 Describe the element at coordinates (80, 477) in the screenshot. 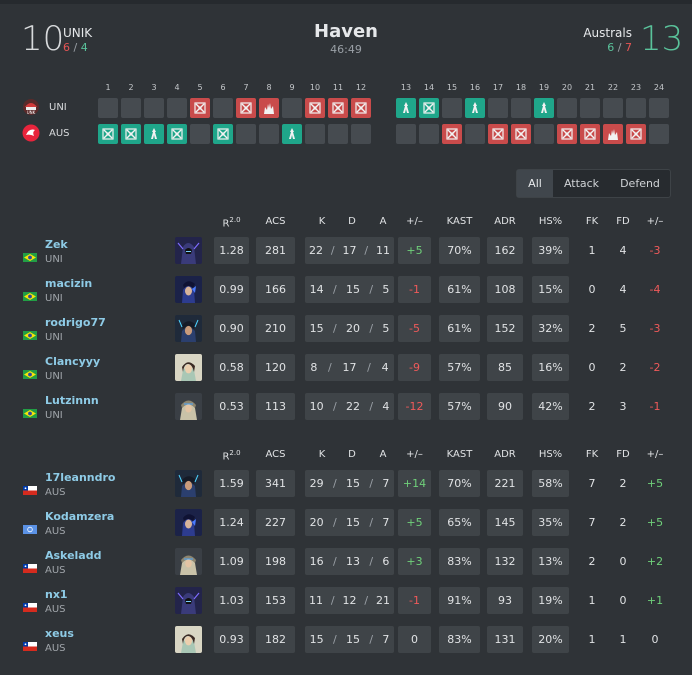

I see `player-name: 17leanndro` at that location.